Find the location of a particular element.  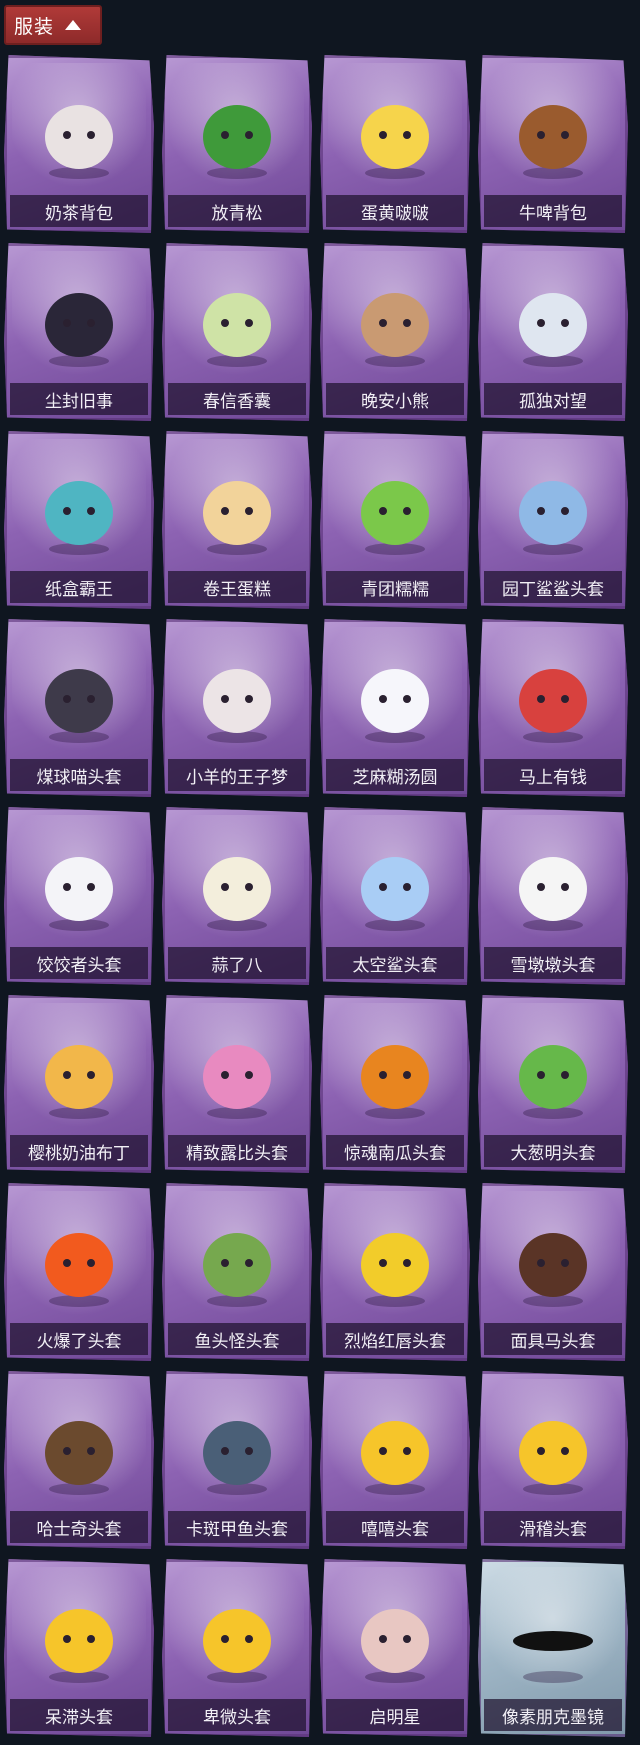

roll-cake-icon is located at coordinates (237, 518).